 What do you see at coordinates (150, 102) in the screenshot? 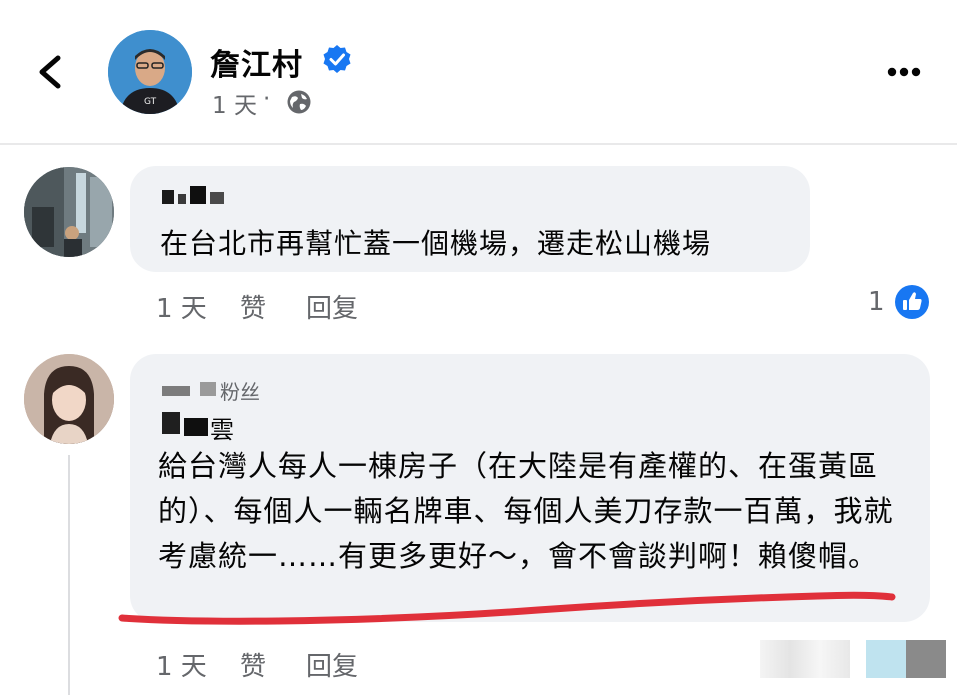
I see `svg-text: GT` at bounding box center [150, 102].